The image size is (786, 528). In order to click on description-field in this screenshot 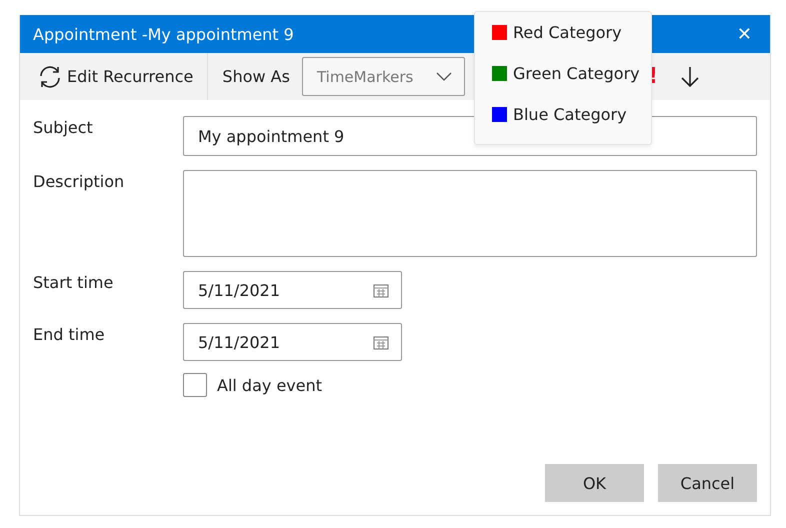, I will do `click(470, 213)`.